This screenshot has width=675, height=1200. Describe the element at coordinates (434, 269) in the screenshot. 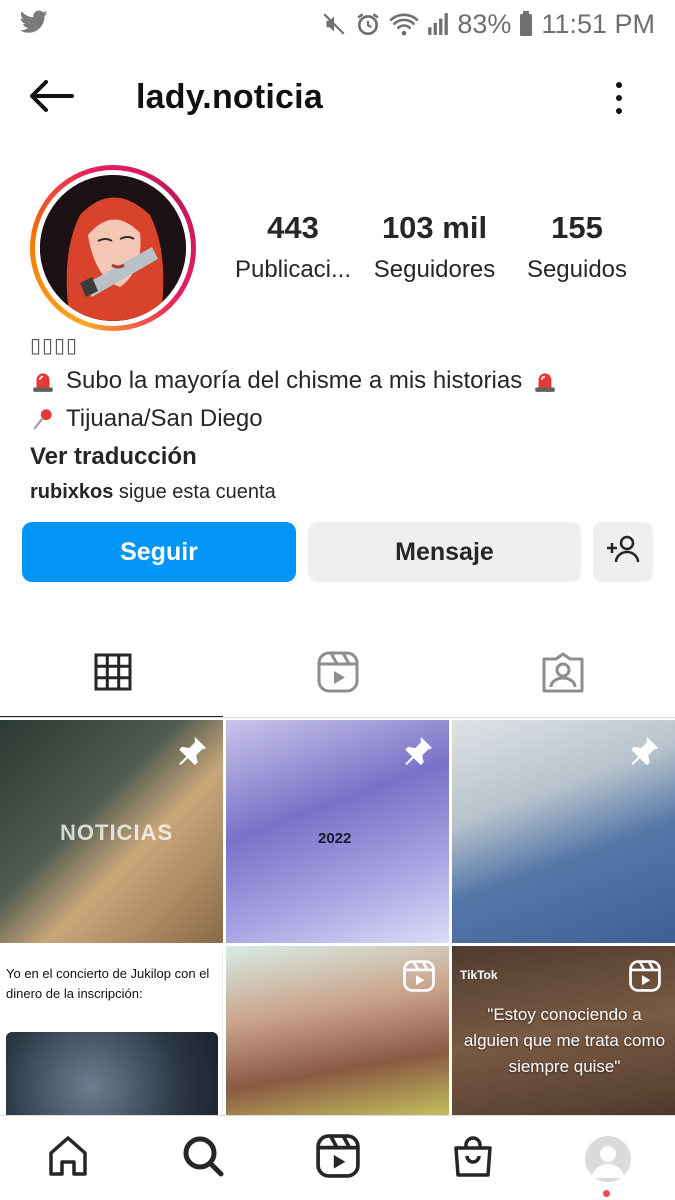

I see `stat-followers-label: Seguidores` at that location.